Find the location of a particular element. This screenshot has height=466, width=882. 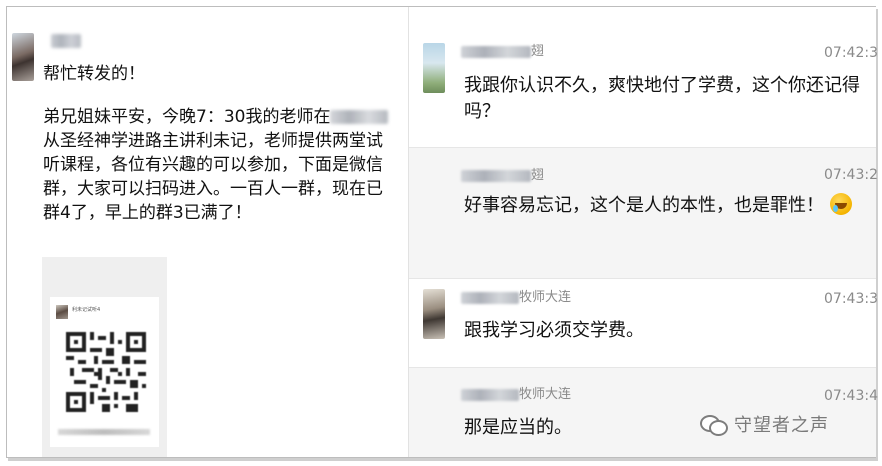

watermark-text: 守望者之声 is located at coordinates (781, 425).